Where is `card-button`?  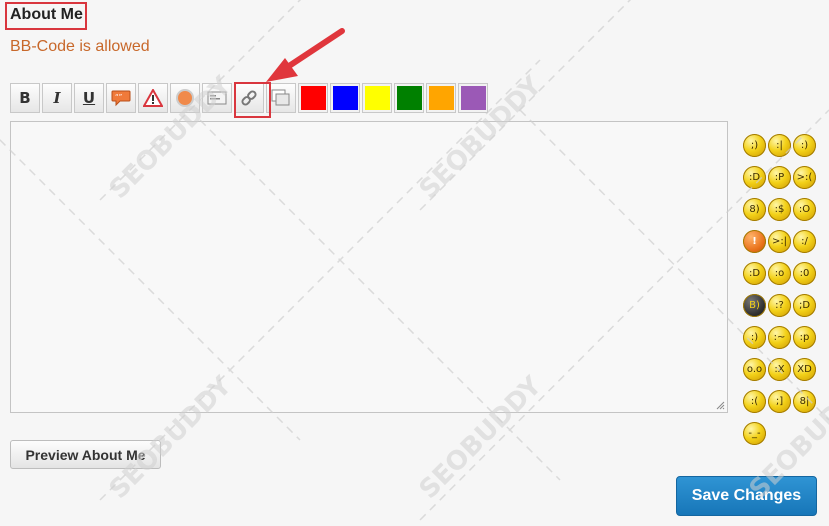 card-button is located at coordinates (217, 98).